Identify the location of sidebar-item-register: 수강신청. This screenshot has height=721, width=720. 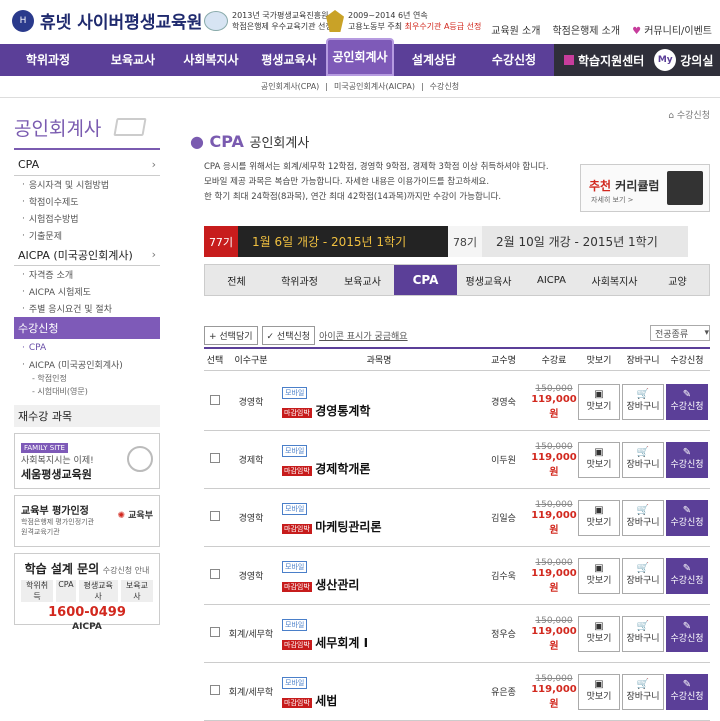
(87, 328).